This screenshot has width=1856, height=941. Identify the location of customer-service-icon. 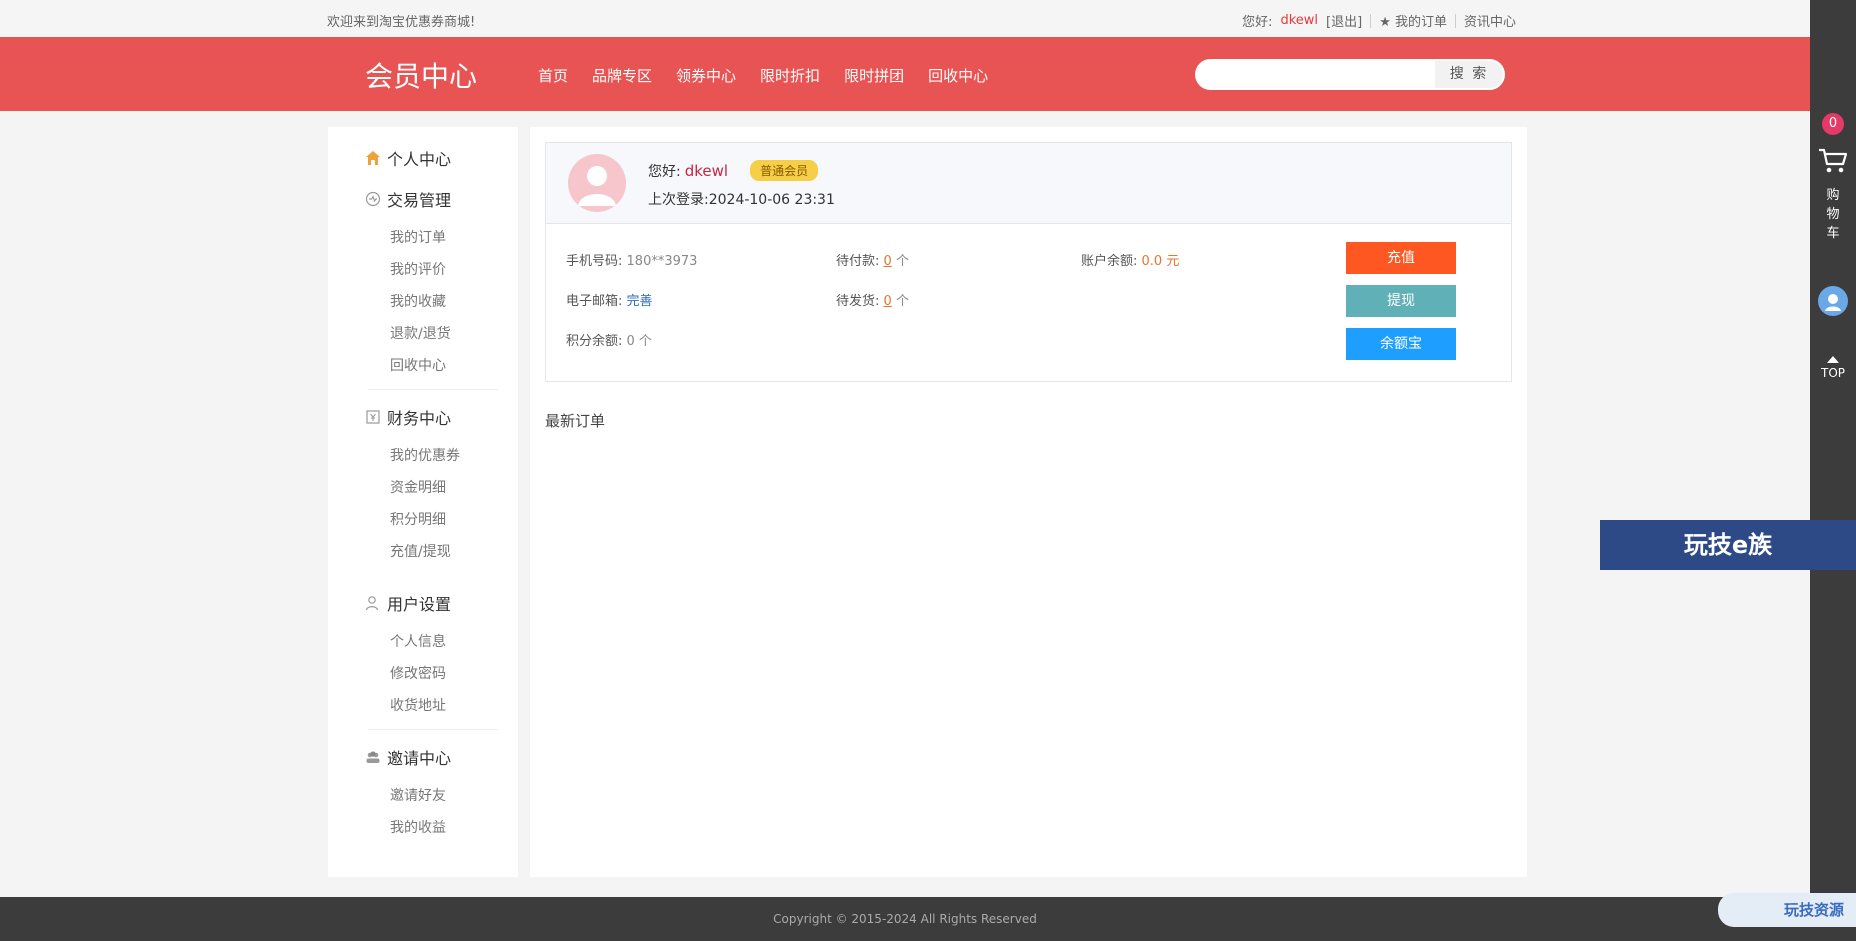
(1833, 301).